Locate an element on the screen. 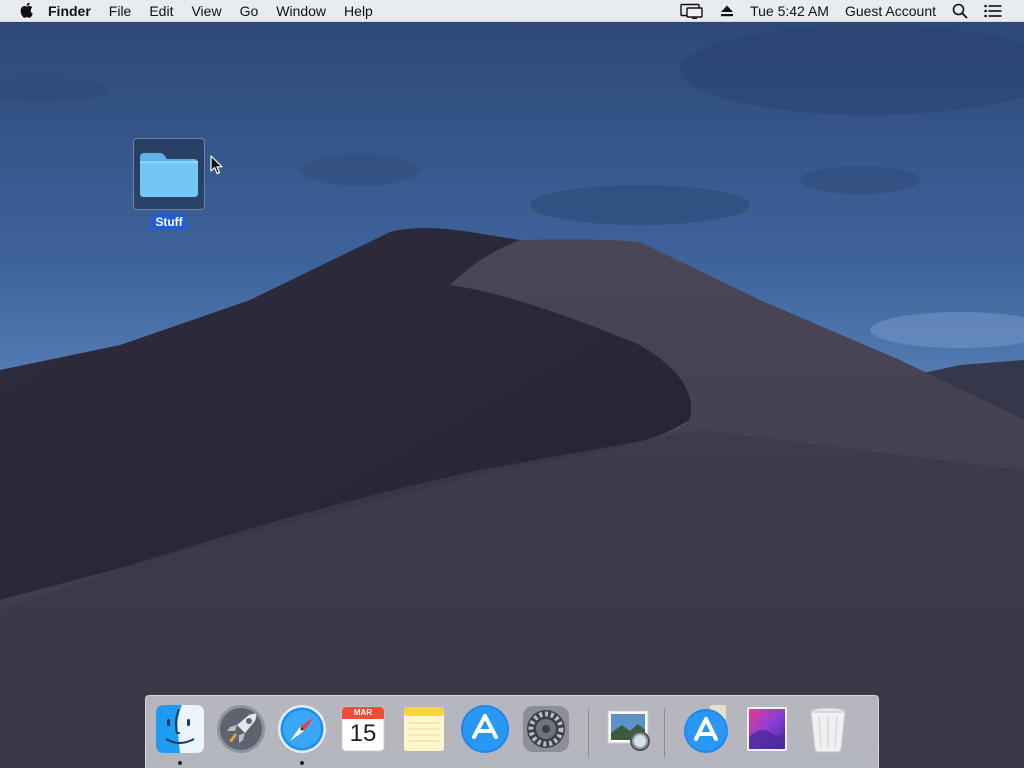 This screenshot has width=1024, height=768. desktop-folder-stuff: Stuff is located at coordinates (169, 184).